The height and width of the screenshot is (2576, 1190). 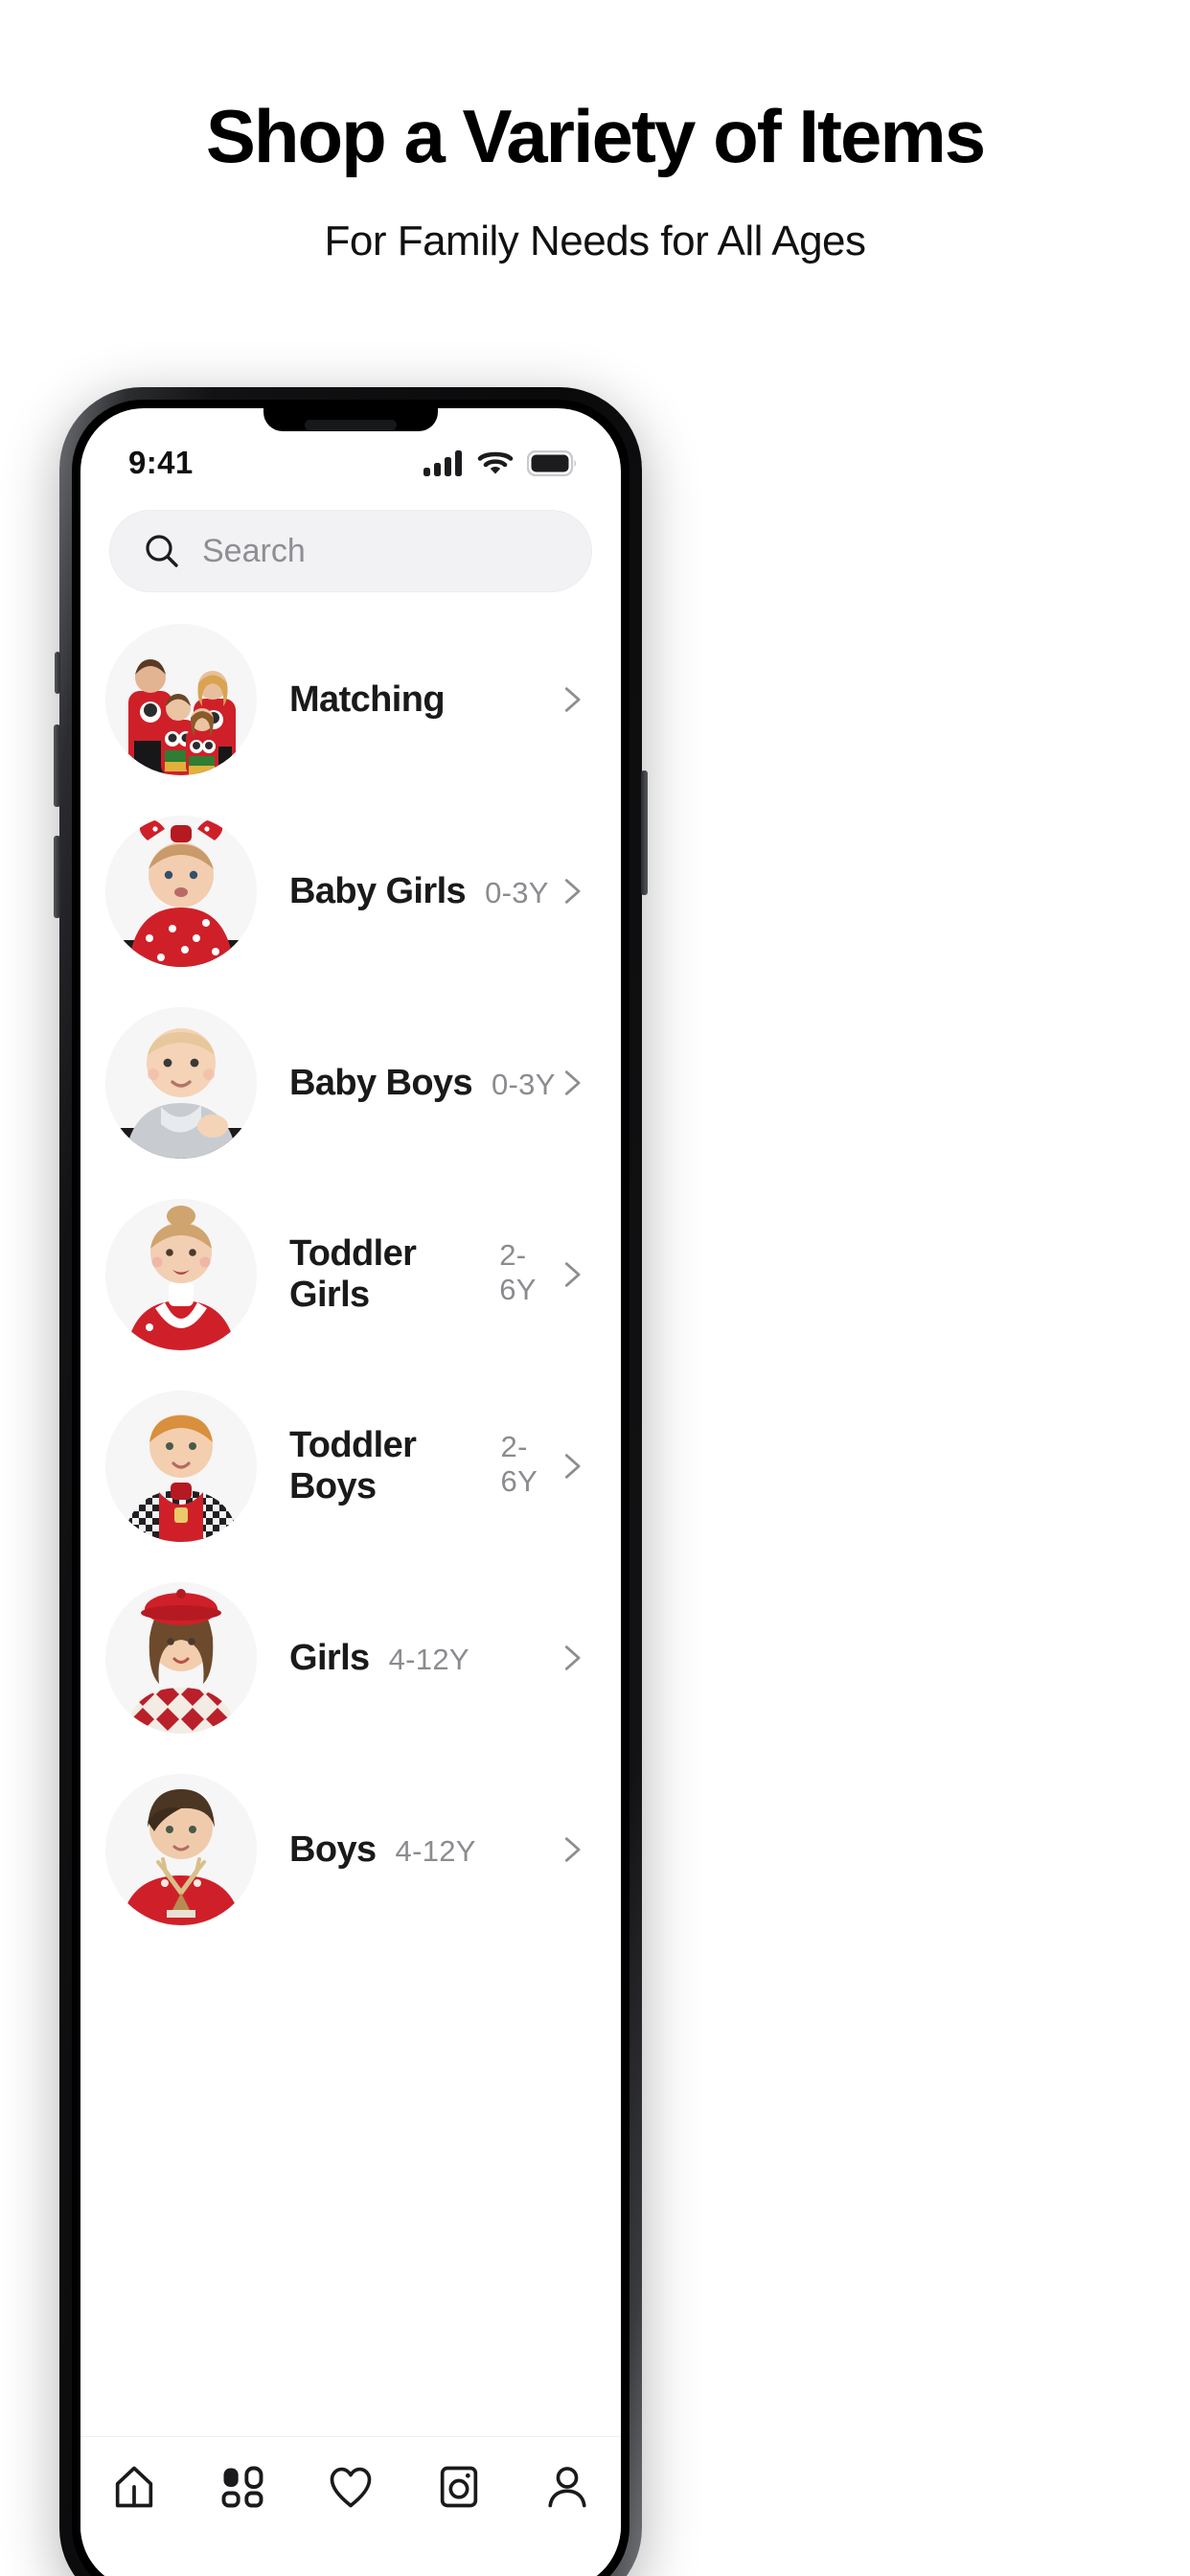 I want to click on girl-red-beret-argyle-photo, so click(x=181, y=1658).